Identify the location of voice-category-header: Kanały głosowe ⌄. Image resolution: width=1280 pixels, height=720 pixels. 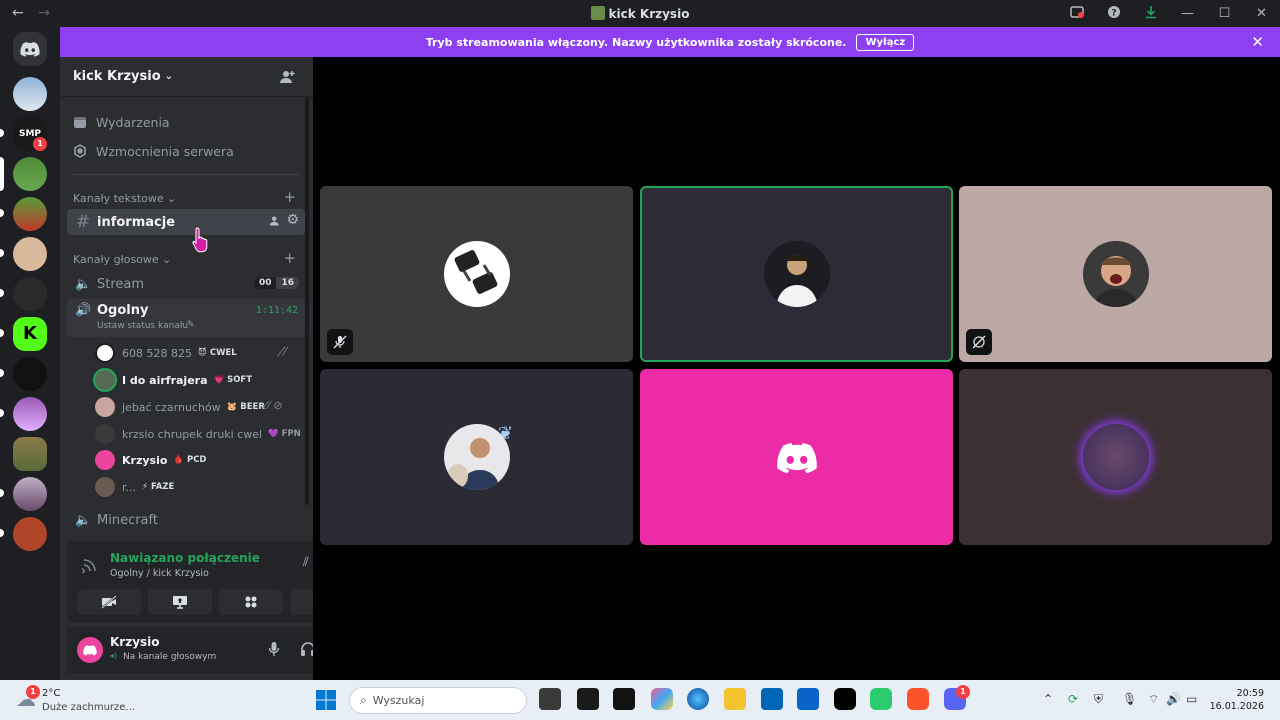
(122, 259).